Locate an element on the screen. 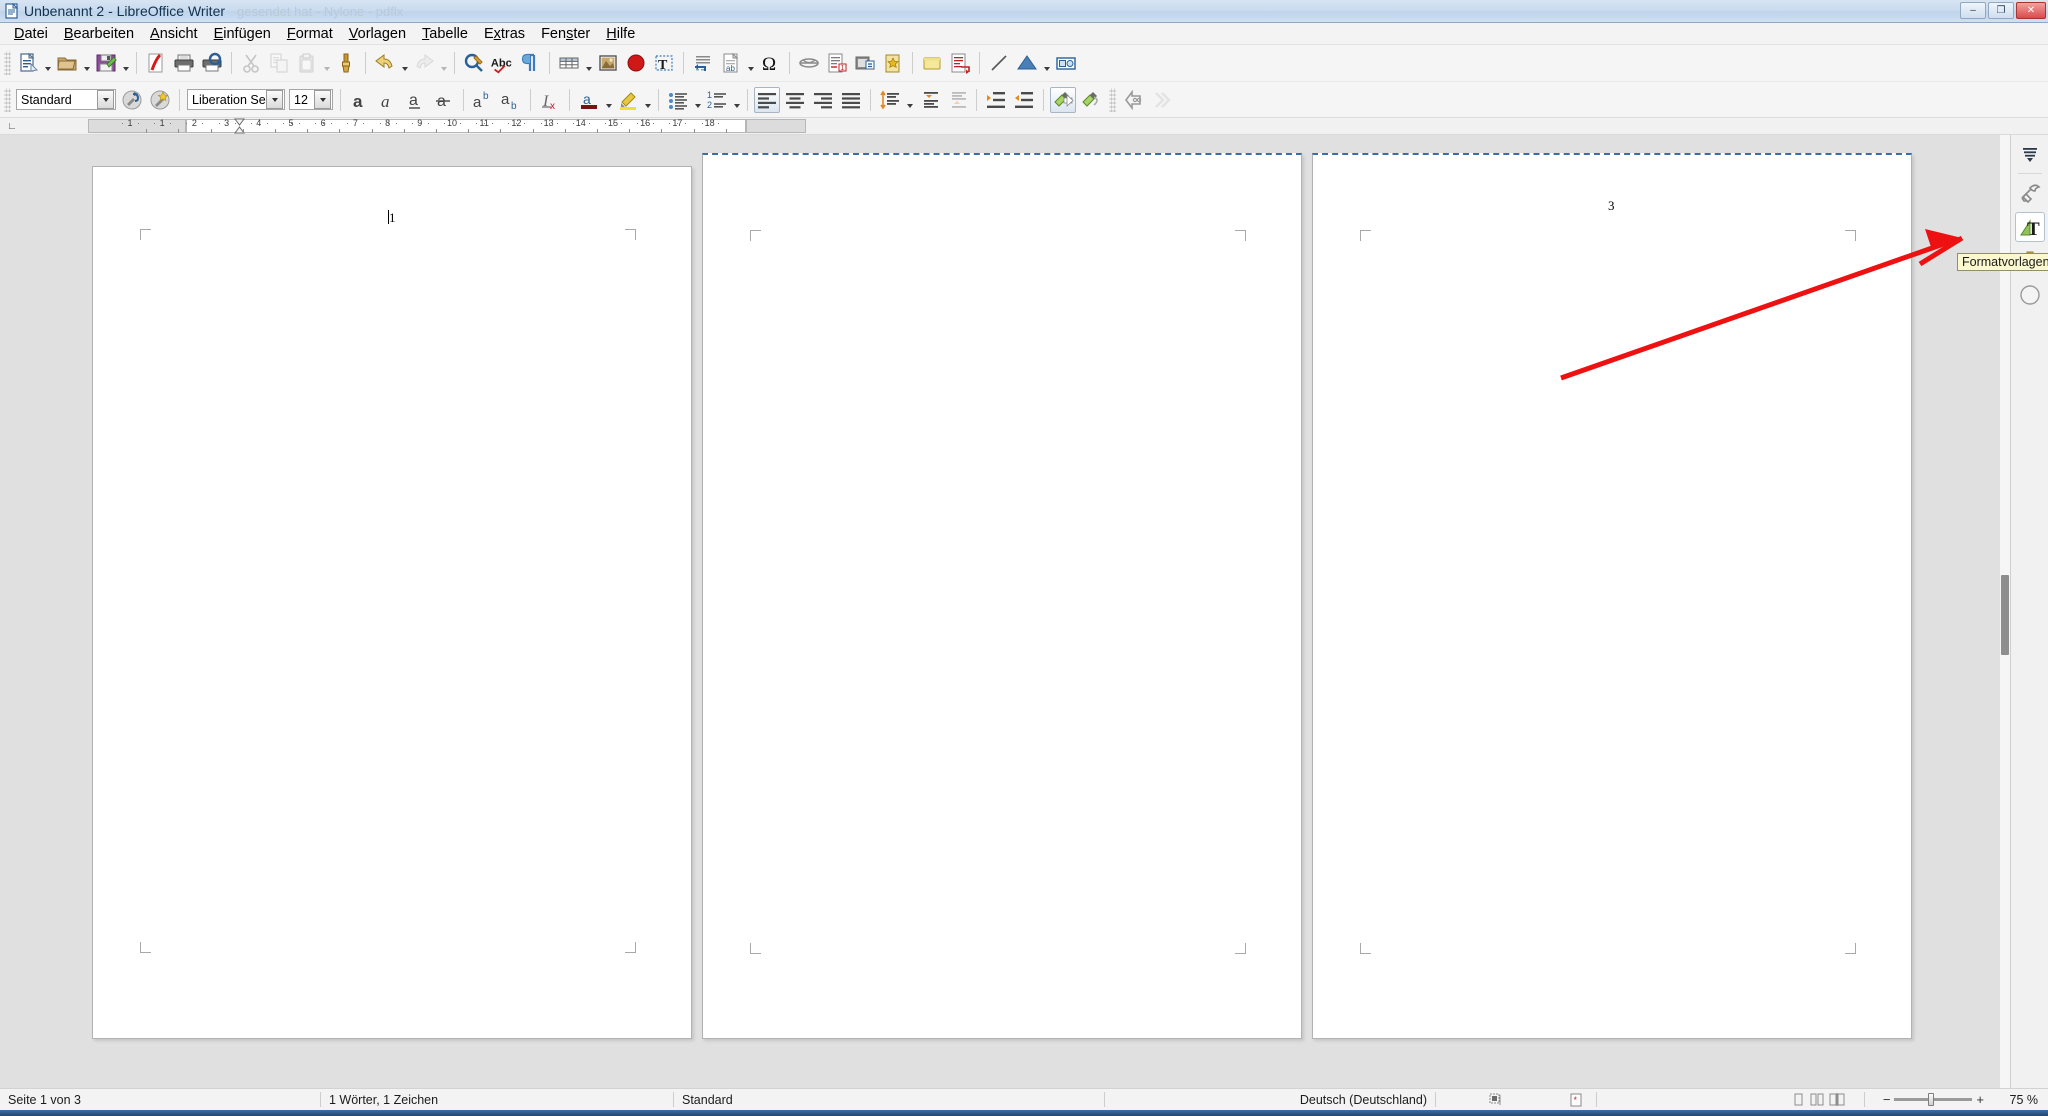 This screenshot has height=1116, width=2048. menu-bearbeiten: Bearbeiten is located at coordinates (99, 34).